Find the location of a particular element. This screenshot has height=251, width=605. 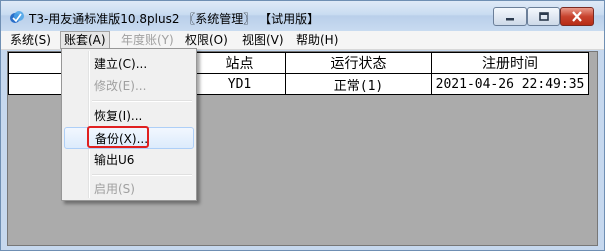

menu-permissions: 权限(O) is located at coordinates (206, 40).